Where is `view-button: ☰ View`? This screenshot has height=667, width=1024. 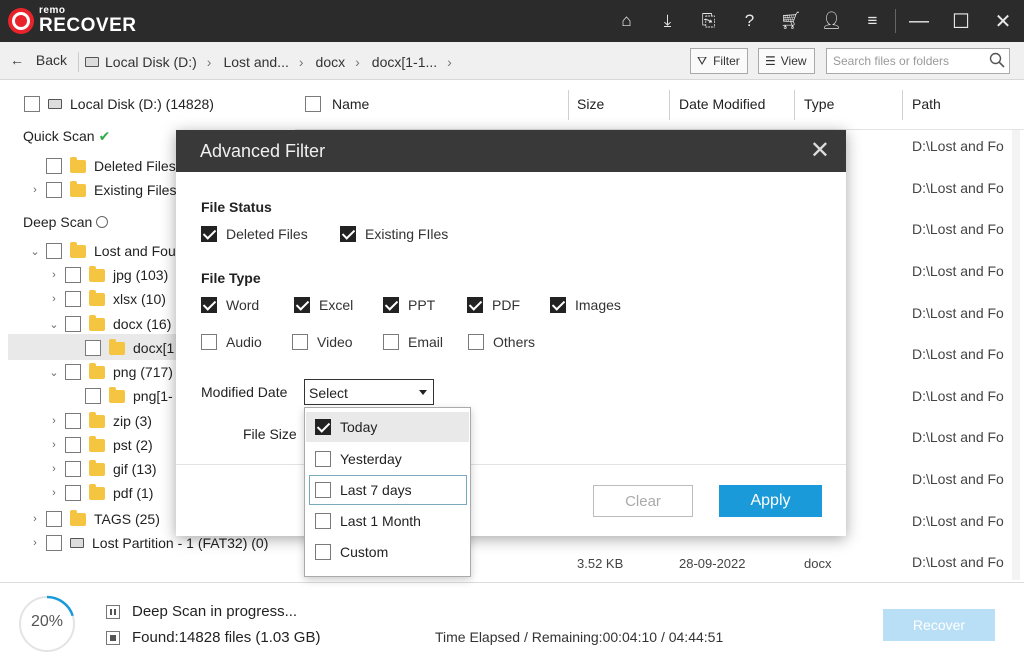 view-button: ☰ View is located at coordinates (786, 61).